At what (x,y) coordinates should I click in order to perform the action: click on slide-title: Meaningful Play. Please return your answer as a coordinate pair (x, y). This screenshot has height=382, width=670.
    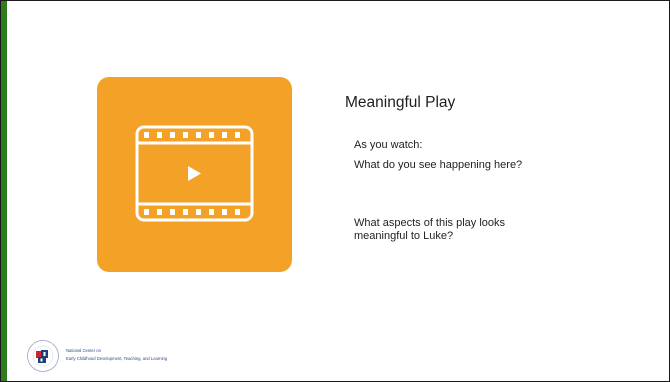
    Looking at the image, I should click on (400, 102).